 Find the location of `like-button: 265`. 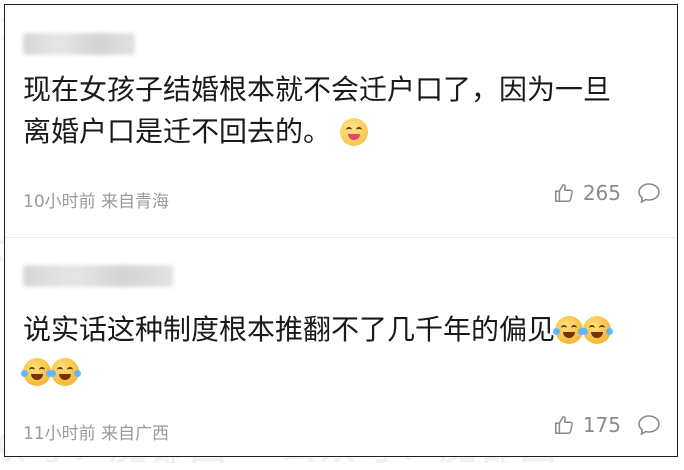

like-button: 265 is located at coordinates (587, 193).